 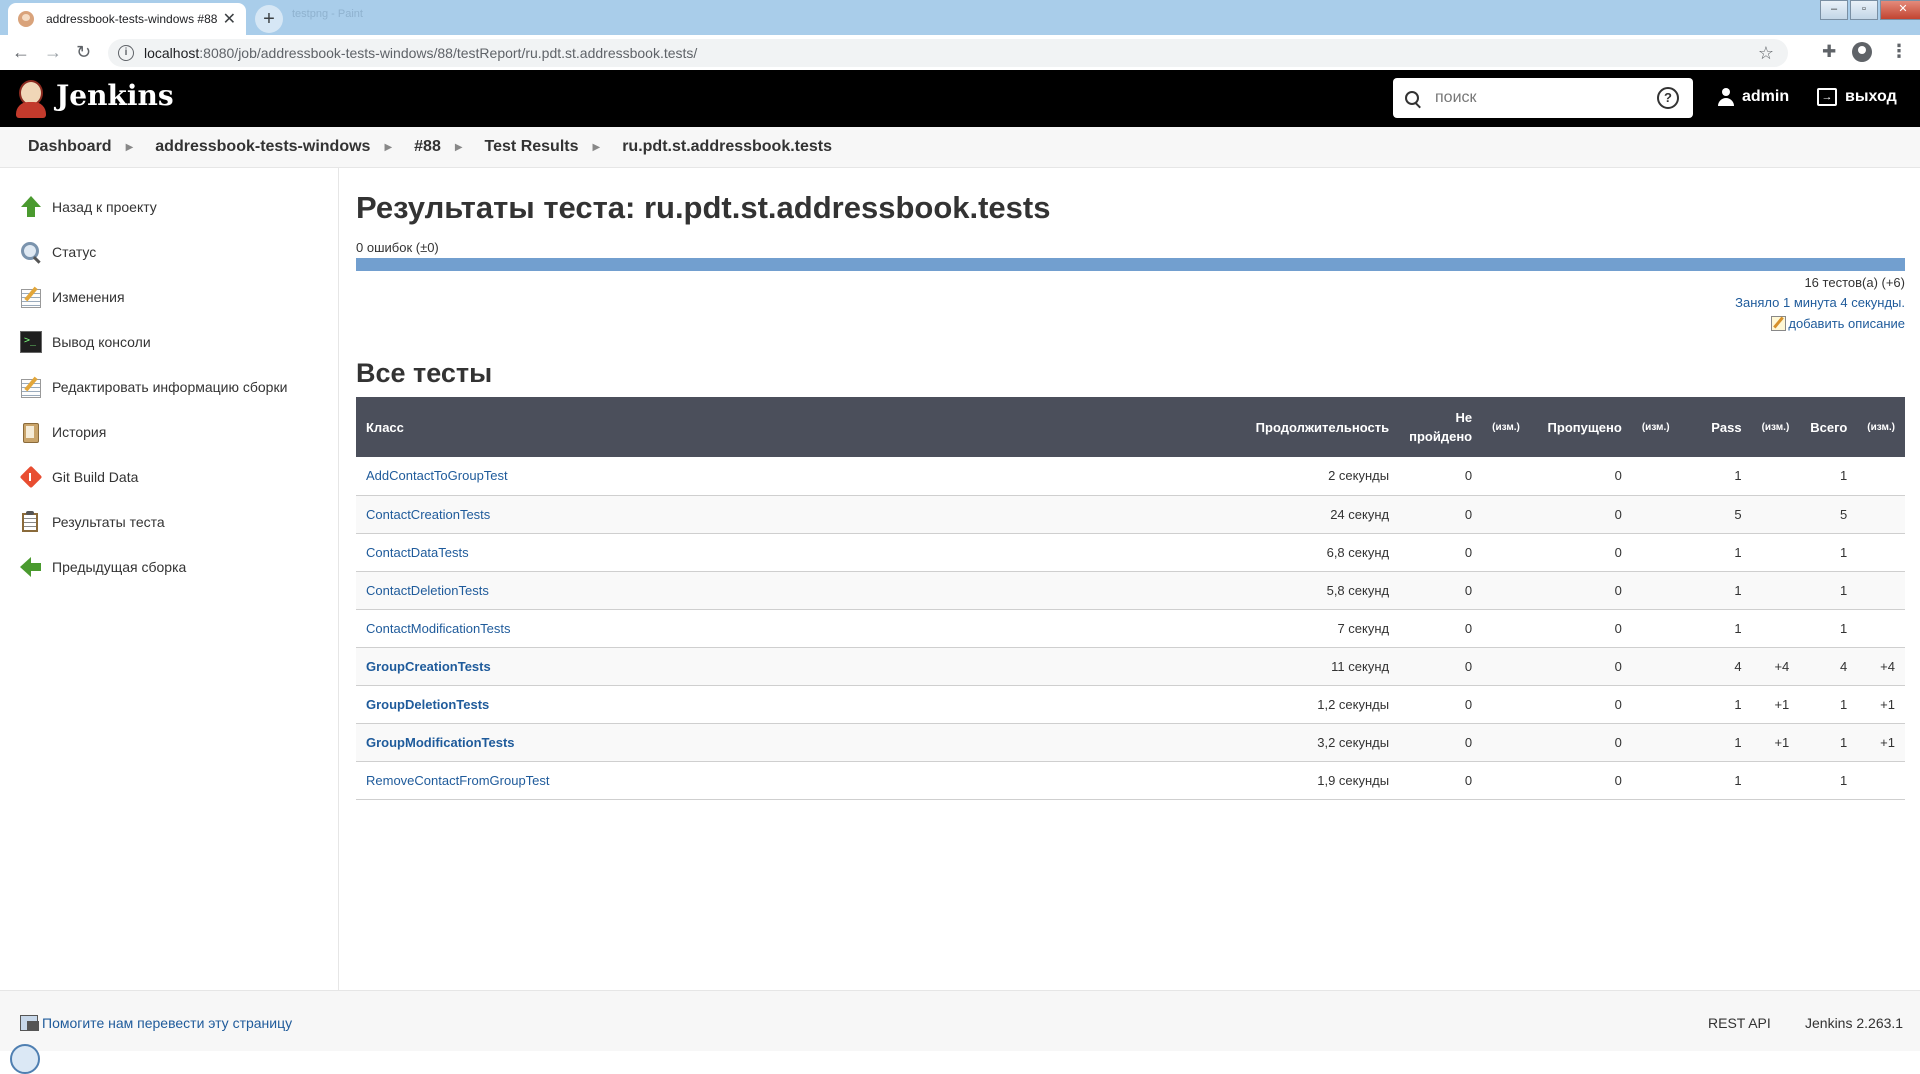 I want to click on extensions-icon: ✚, so click(x=1829, y=52).